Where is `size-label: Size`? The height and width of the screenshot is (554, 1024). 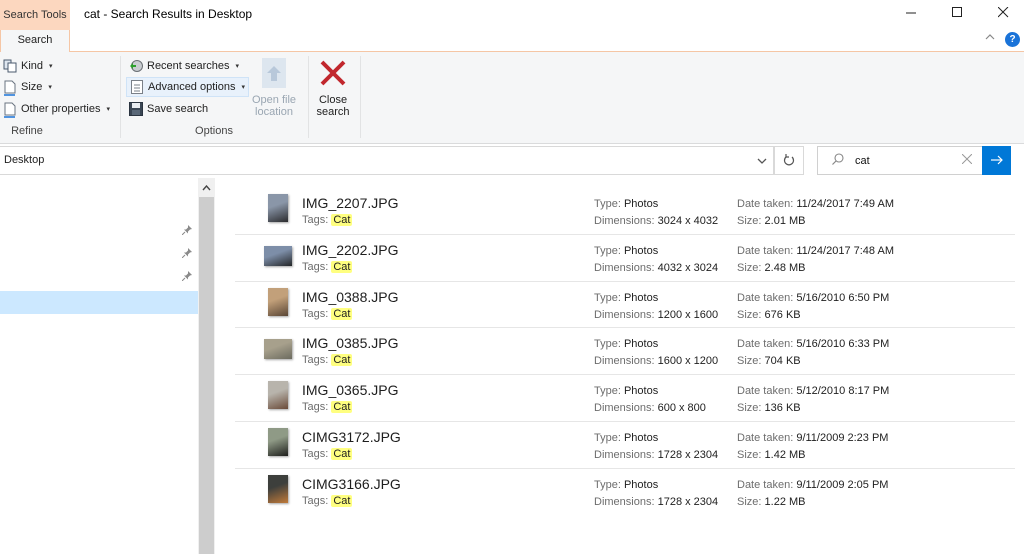
size-label: Size is located at coordinates (32, 87).